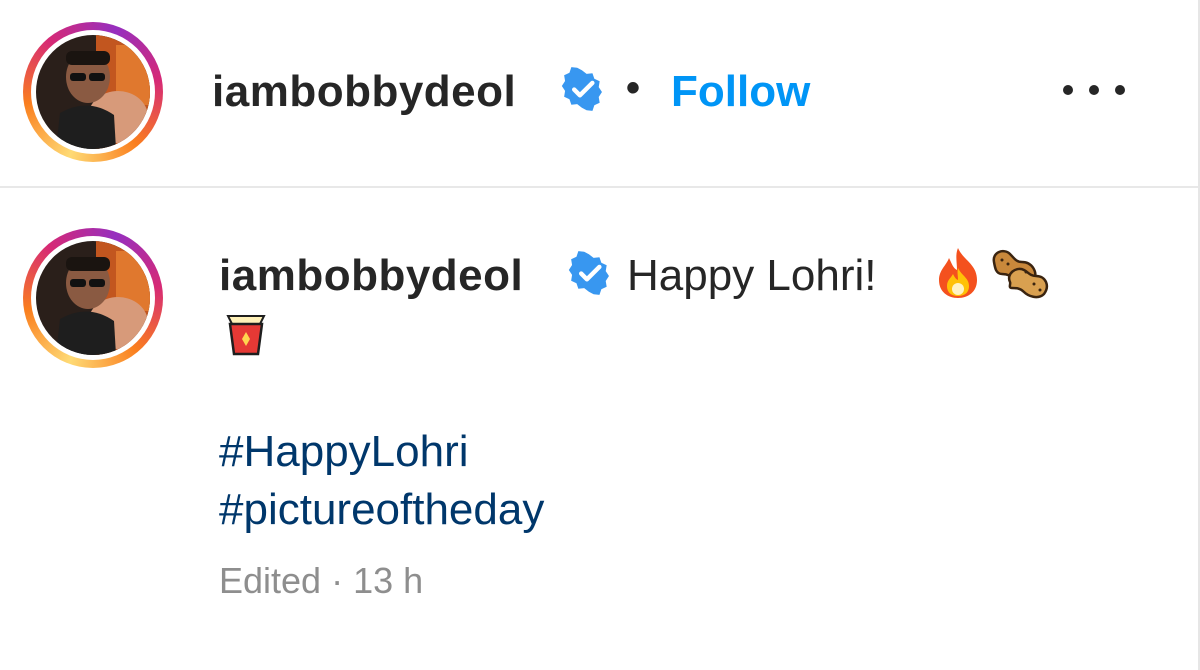 The image size is (1200, 670). I want to click on follow-button: Follow, so click(740, 92).